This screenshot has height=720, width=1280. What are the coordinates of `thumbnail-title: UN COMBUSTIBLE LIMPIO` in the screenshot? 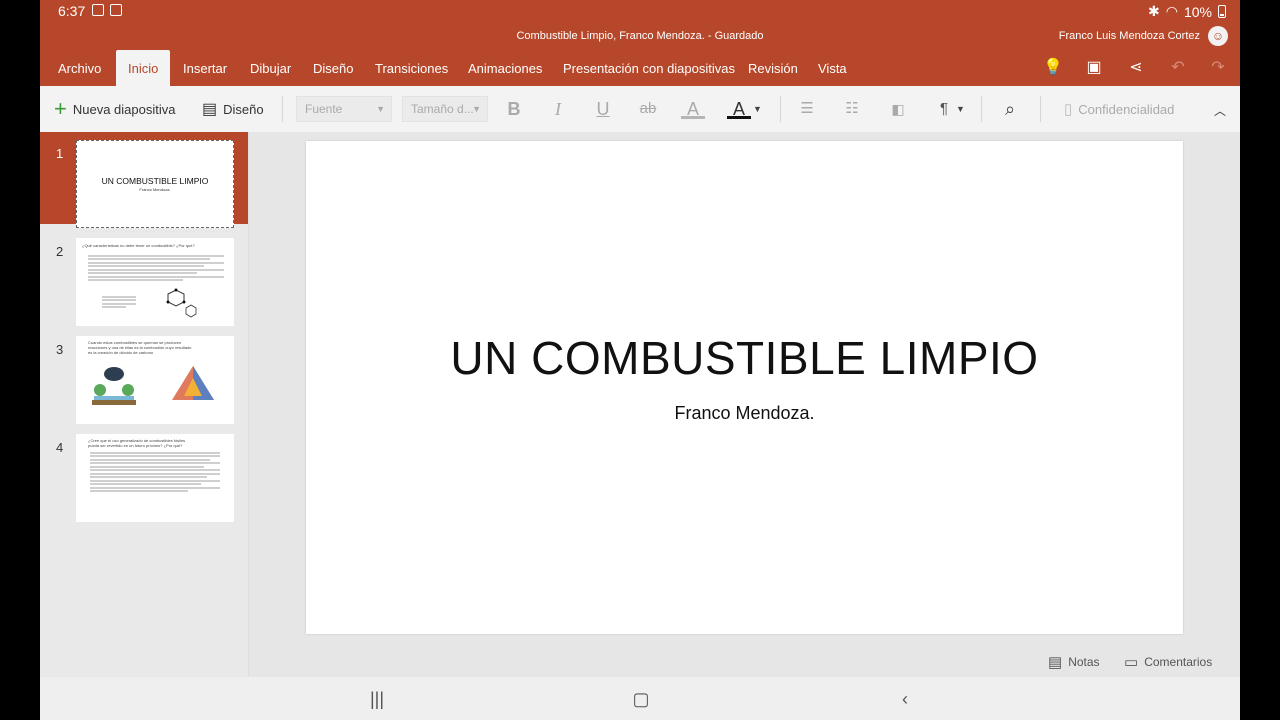 It's located at (155, 181).